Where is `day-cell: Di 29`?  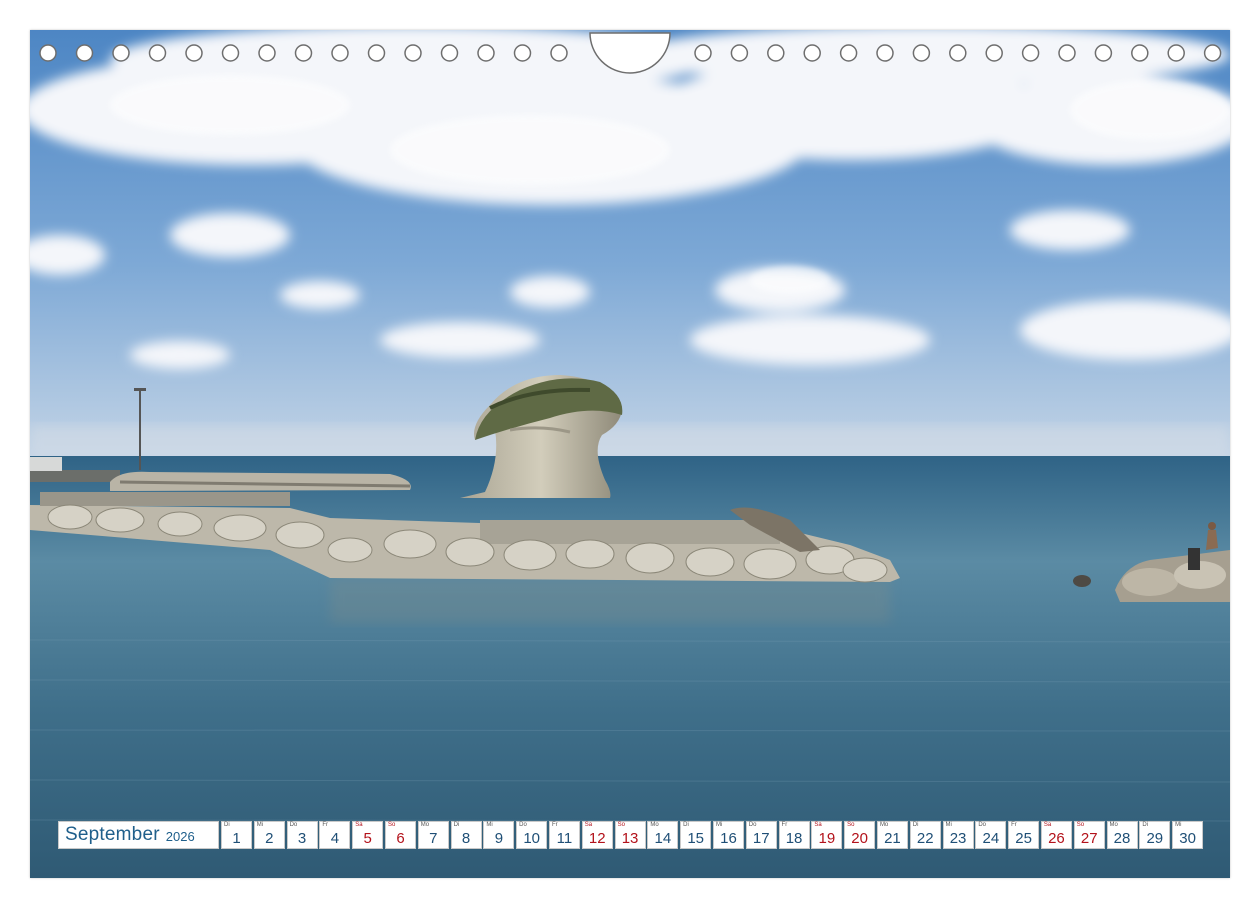 day-cell: Di 29 is located at coordinates (1155, 835).